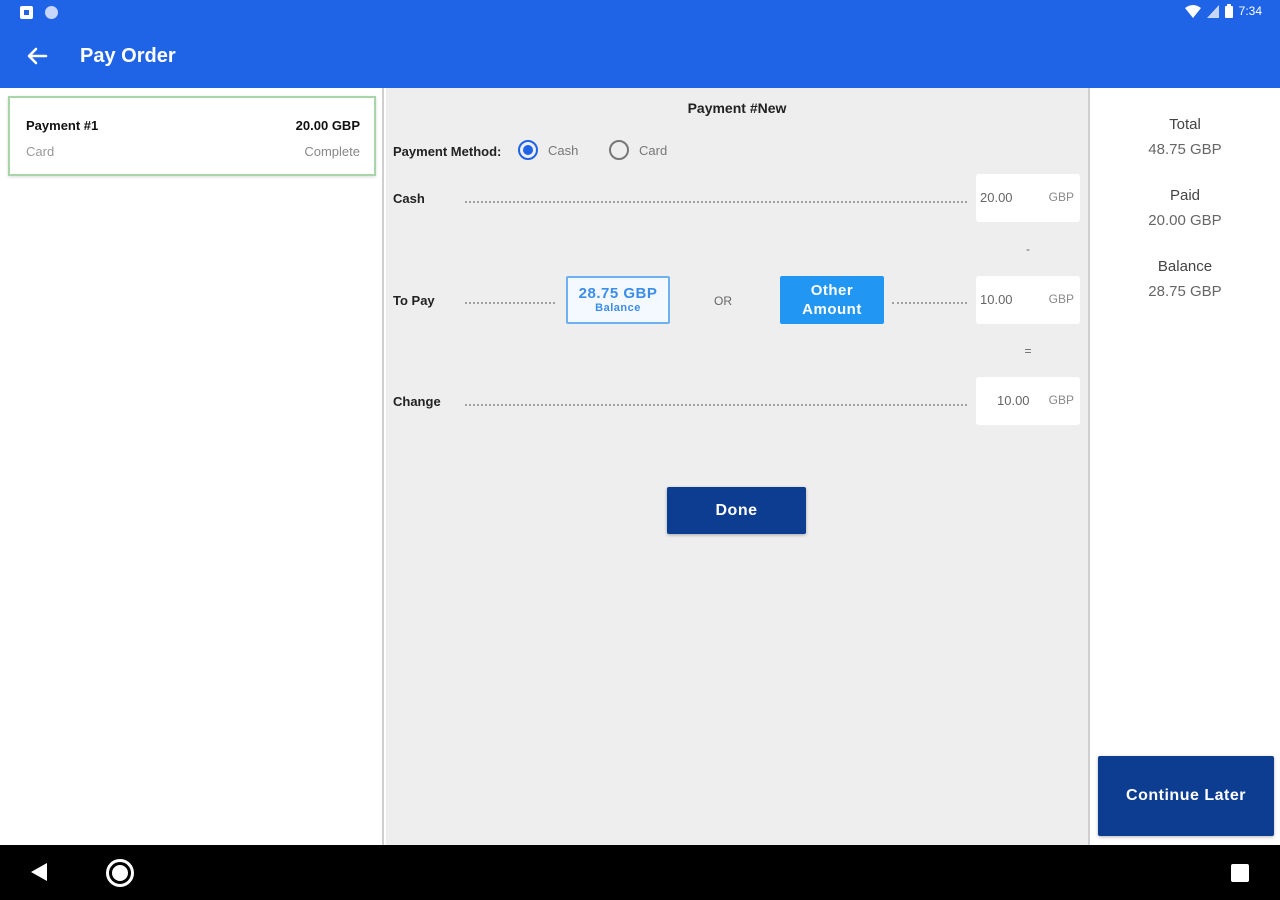  Describe the element at coordinates (37, 56) in the screenshot. I see `arrow-back-icon` at that location.